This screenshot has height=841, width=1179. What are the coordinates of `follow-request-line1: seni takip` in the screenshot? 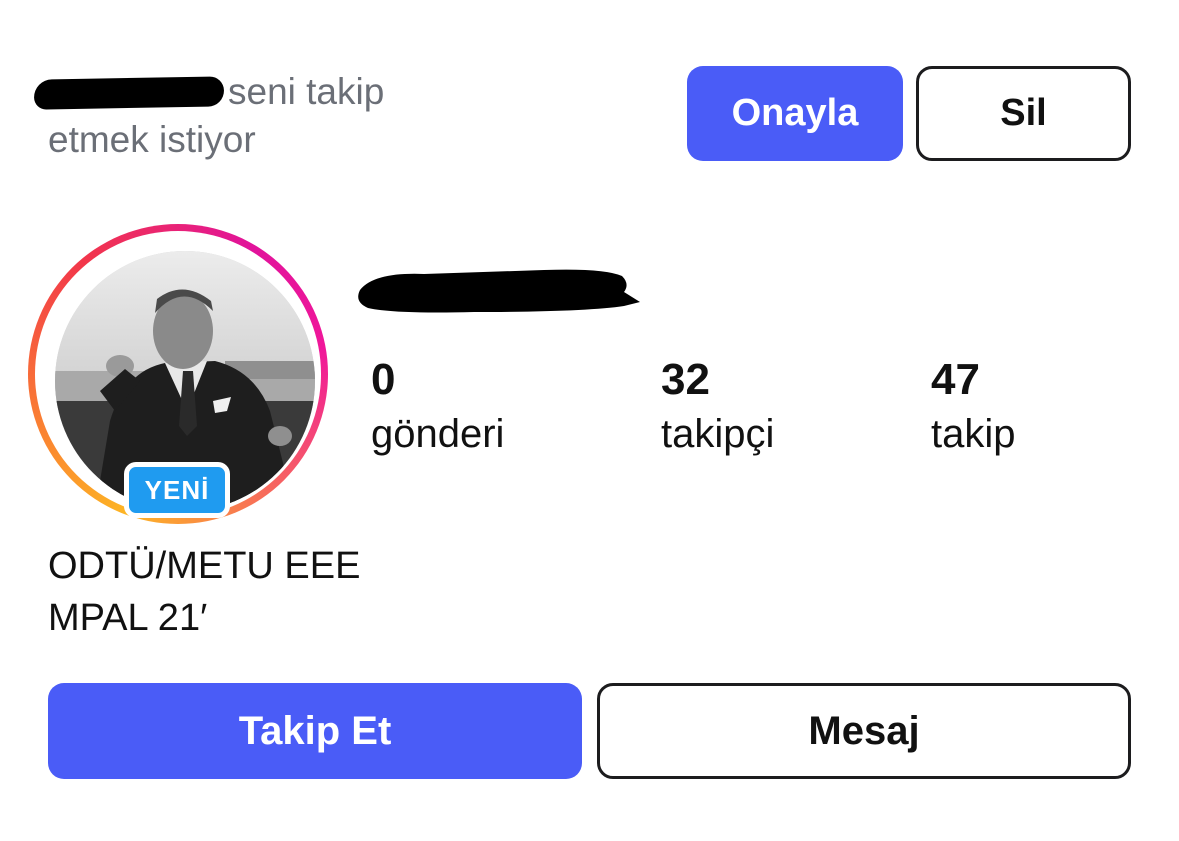 It's located at (306, 91).